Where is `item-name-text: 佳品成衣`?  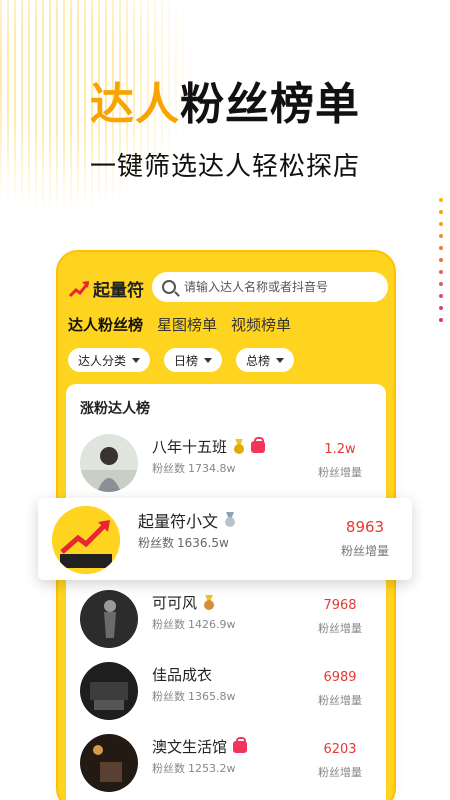
item-name-text: 佳品成衣 is located at coordinates (182, 675).